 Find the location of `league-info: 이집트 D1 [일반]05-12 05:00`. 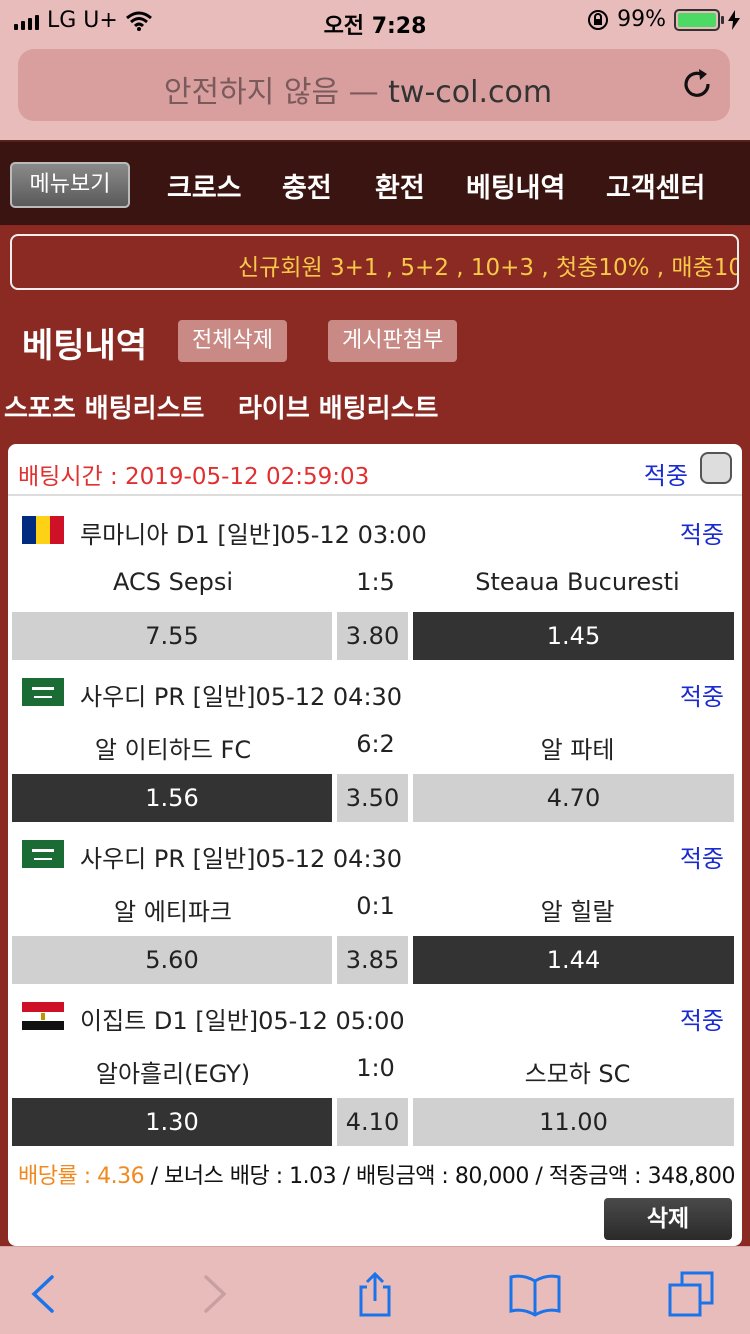

league-info: 이집트 D1 [일반]05-12 05:00 is located at coordinates (242, 1021).